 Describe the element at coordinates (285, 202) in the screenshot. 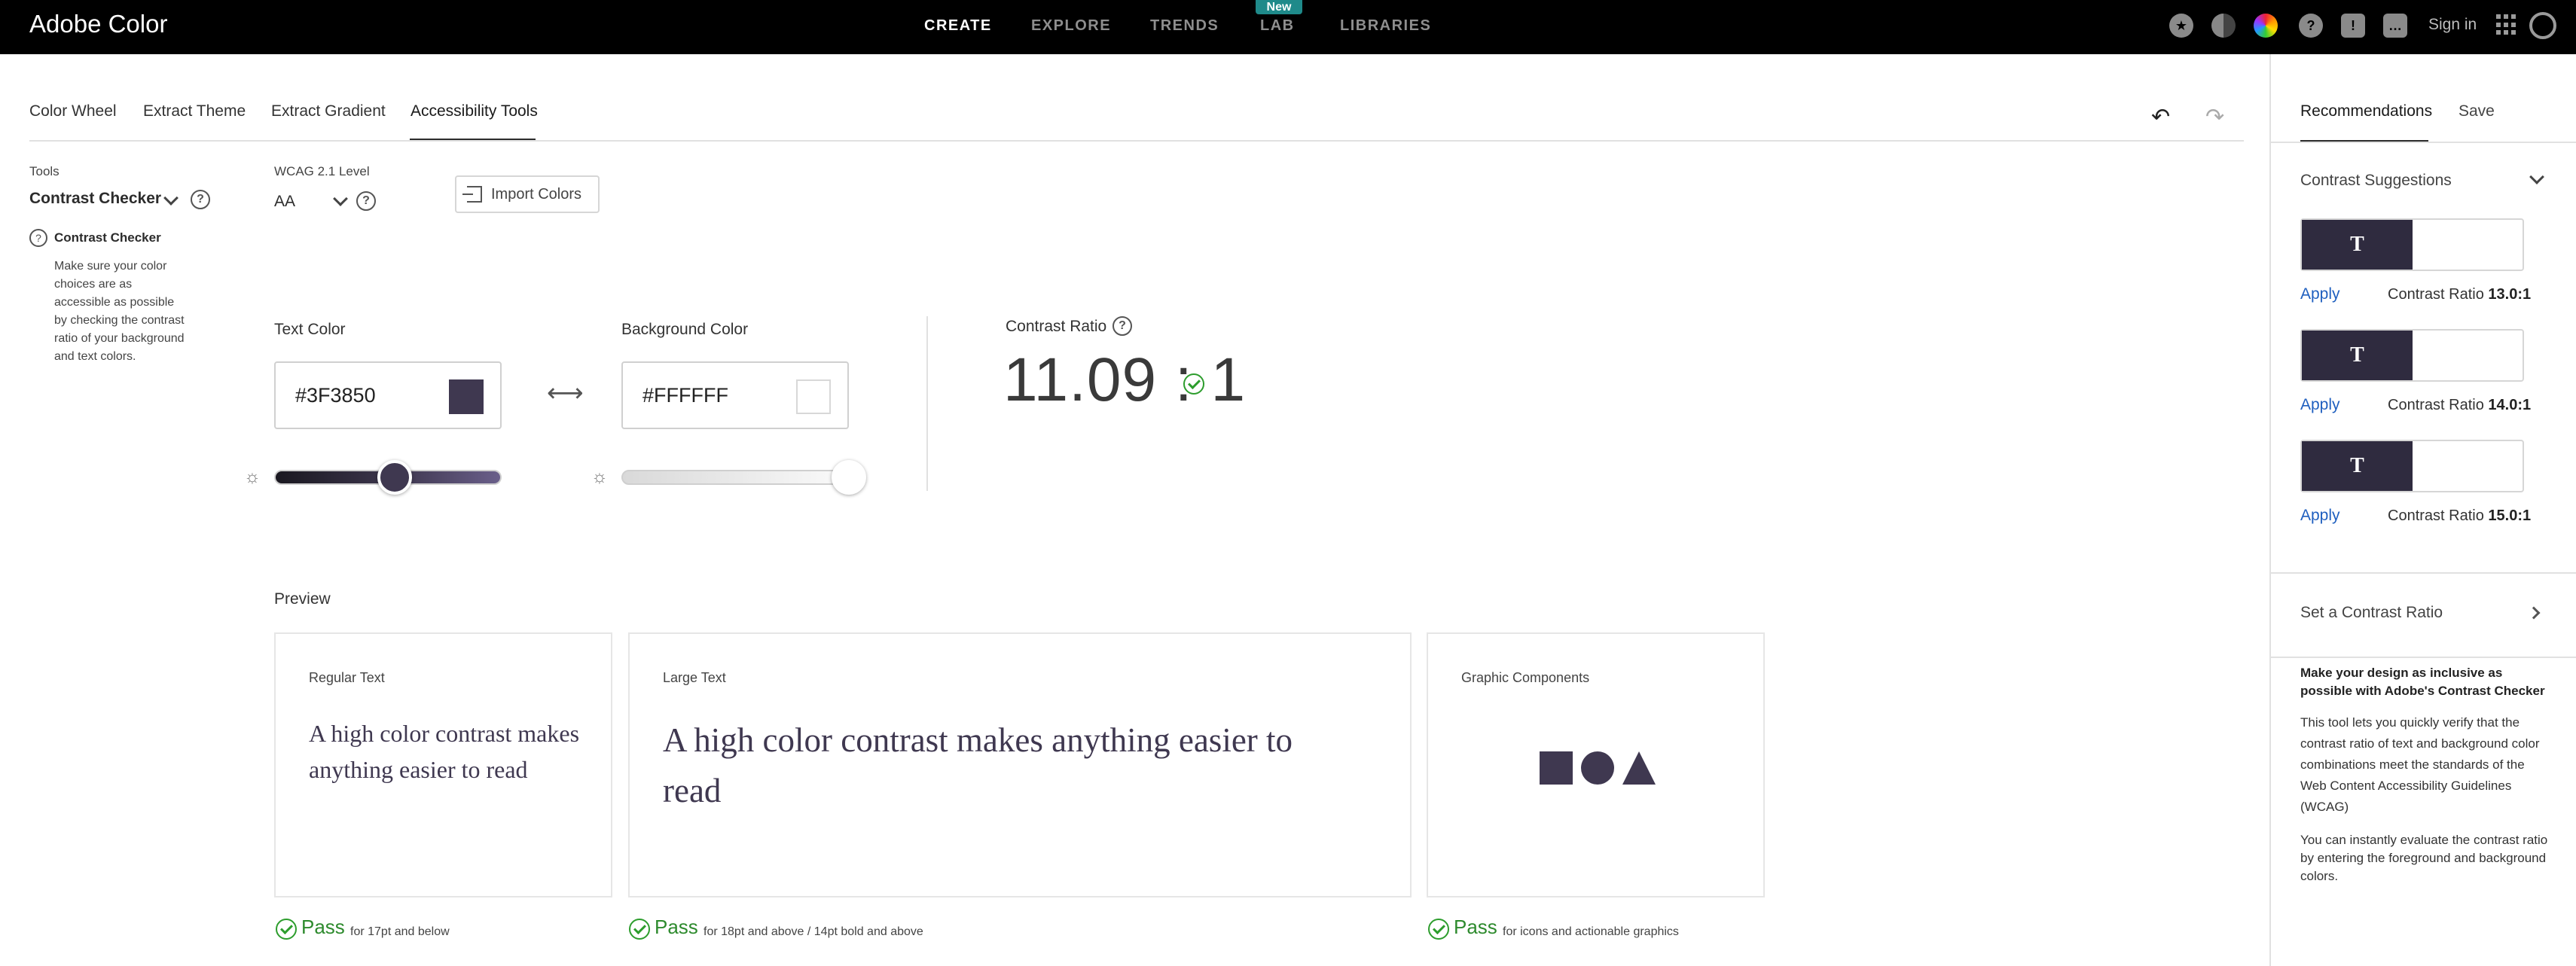

I see `wcag-level-dropdown: AA` at that location.